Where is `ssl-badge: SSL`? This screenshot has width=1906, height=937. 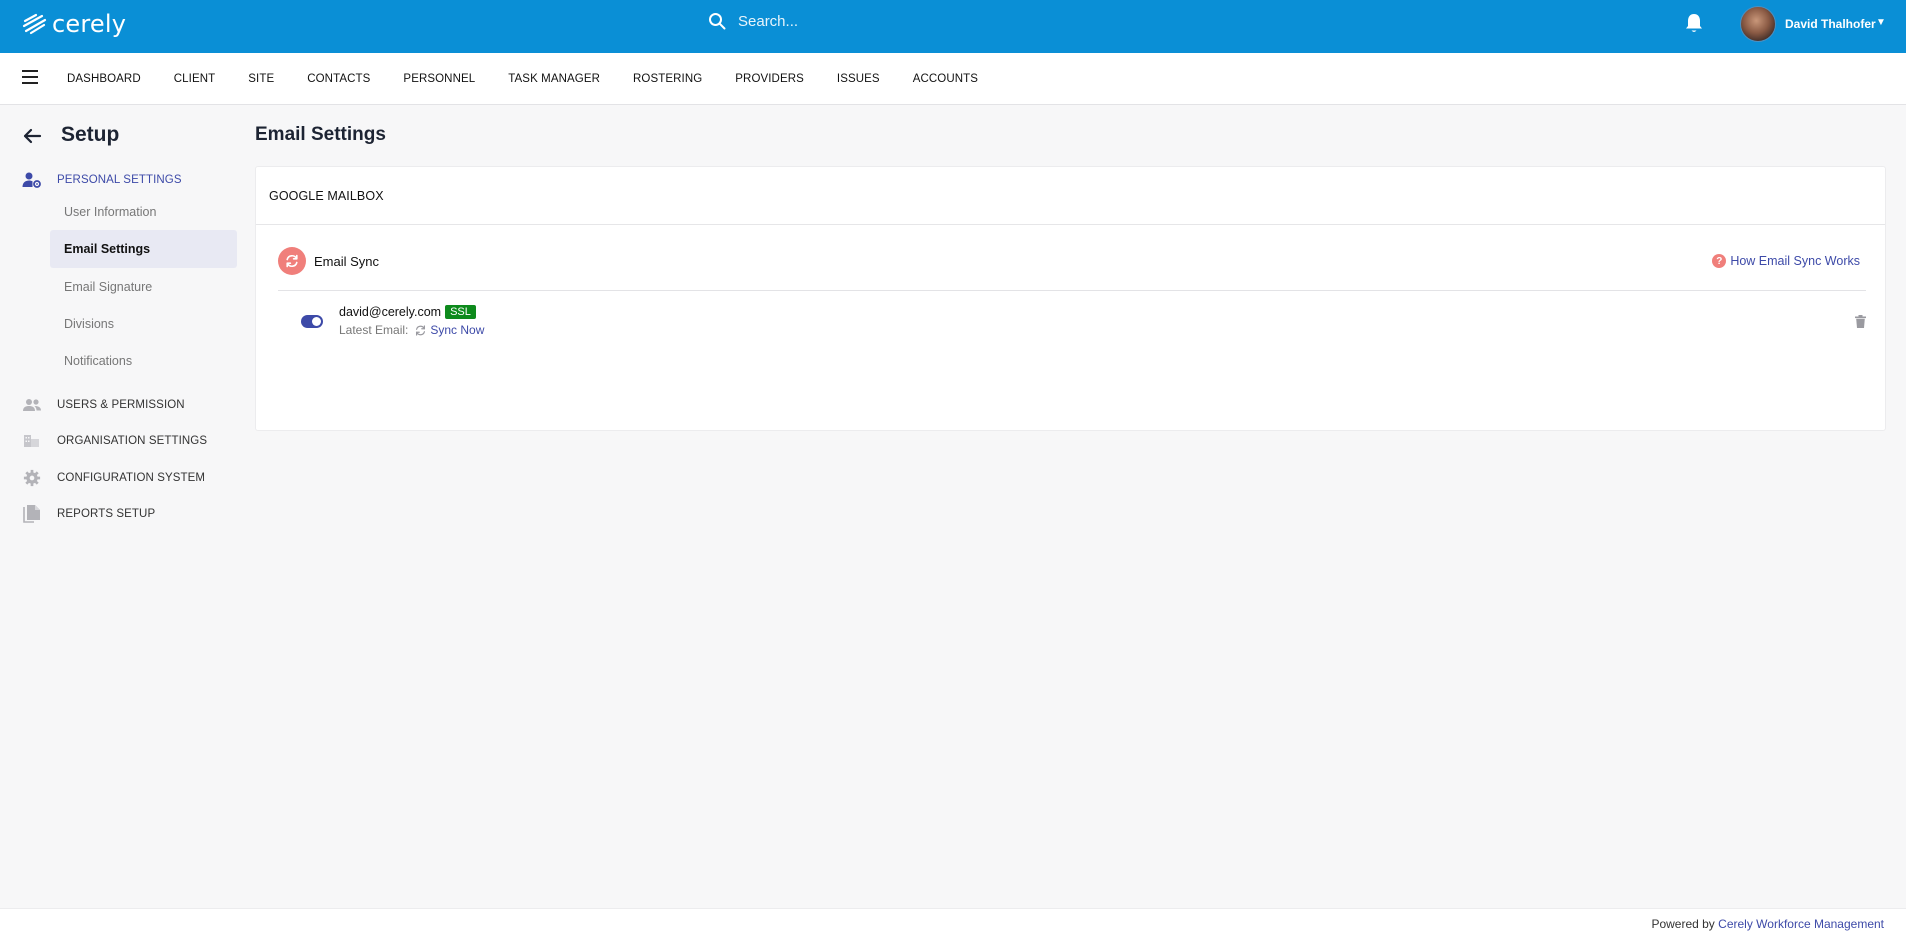
ssl-badge: SSL is located at coordinates (460, 312).